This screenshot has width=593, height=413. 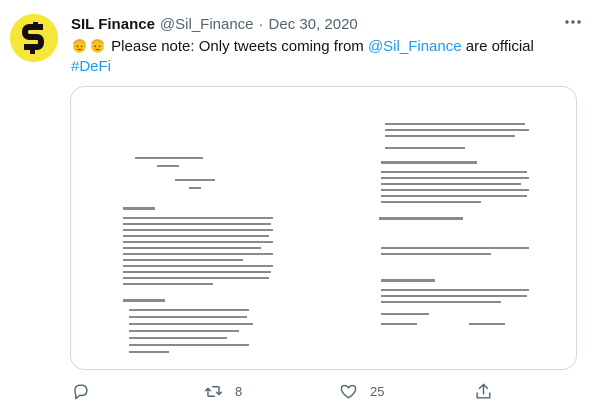 I want to click on share-icon, so click(x=483, y=391).